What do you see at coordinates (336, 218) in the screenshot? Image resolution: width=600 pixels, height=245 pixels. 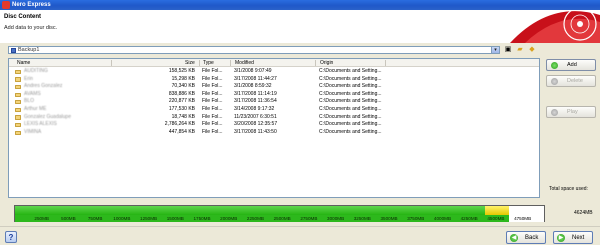 I see `capacity-tick-label: 3000MB` at bounding box center [336, 218].